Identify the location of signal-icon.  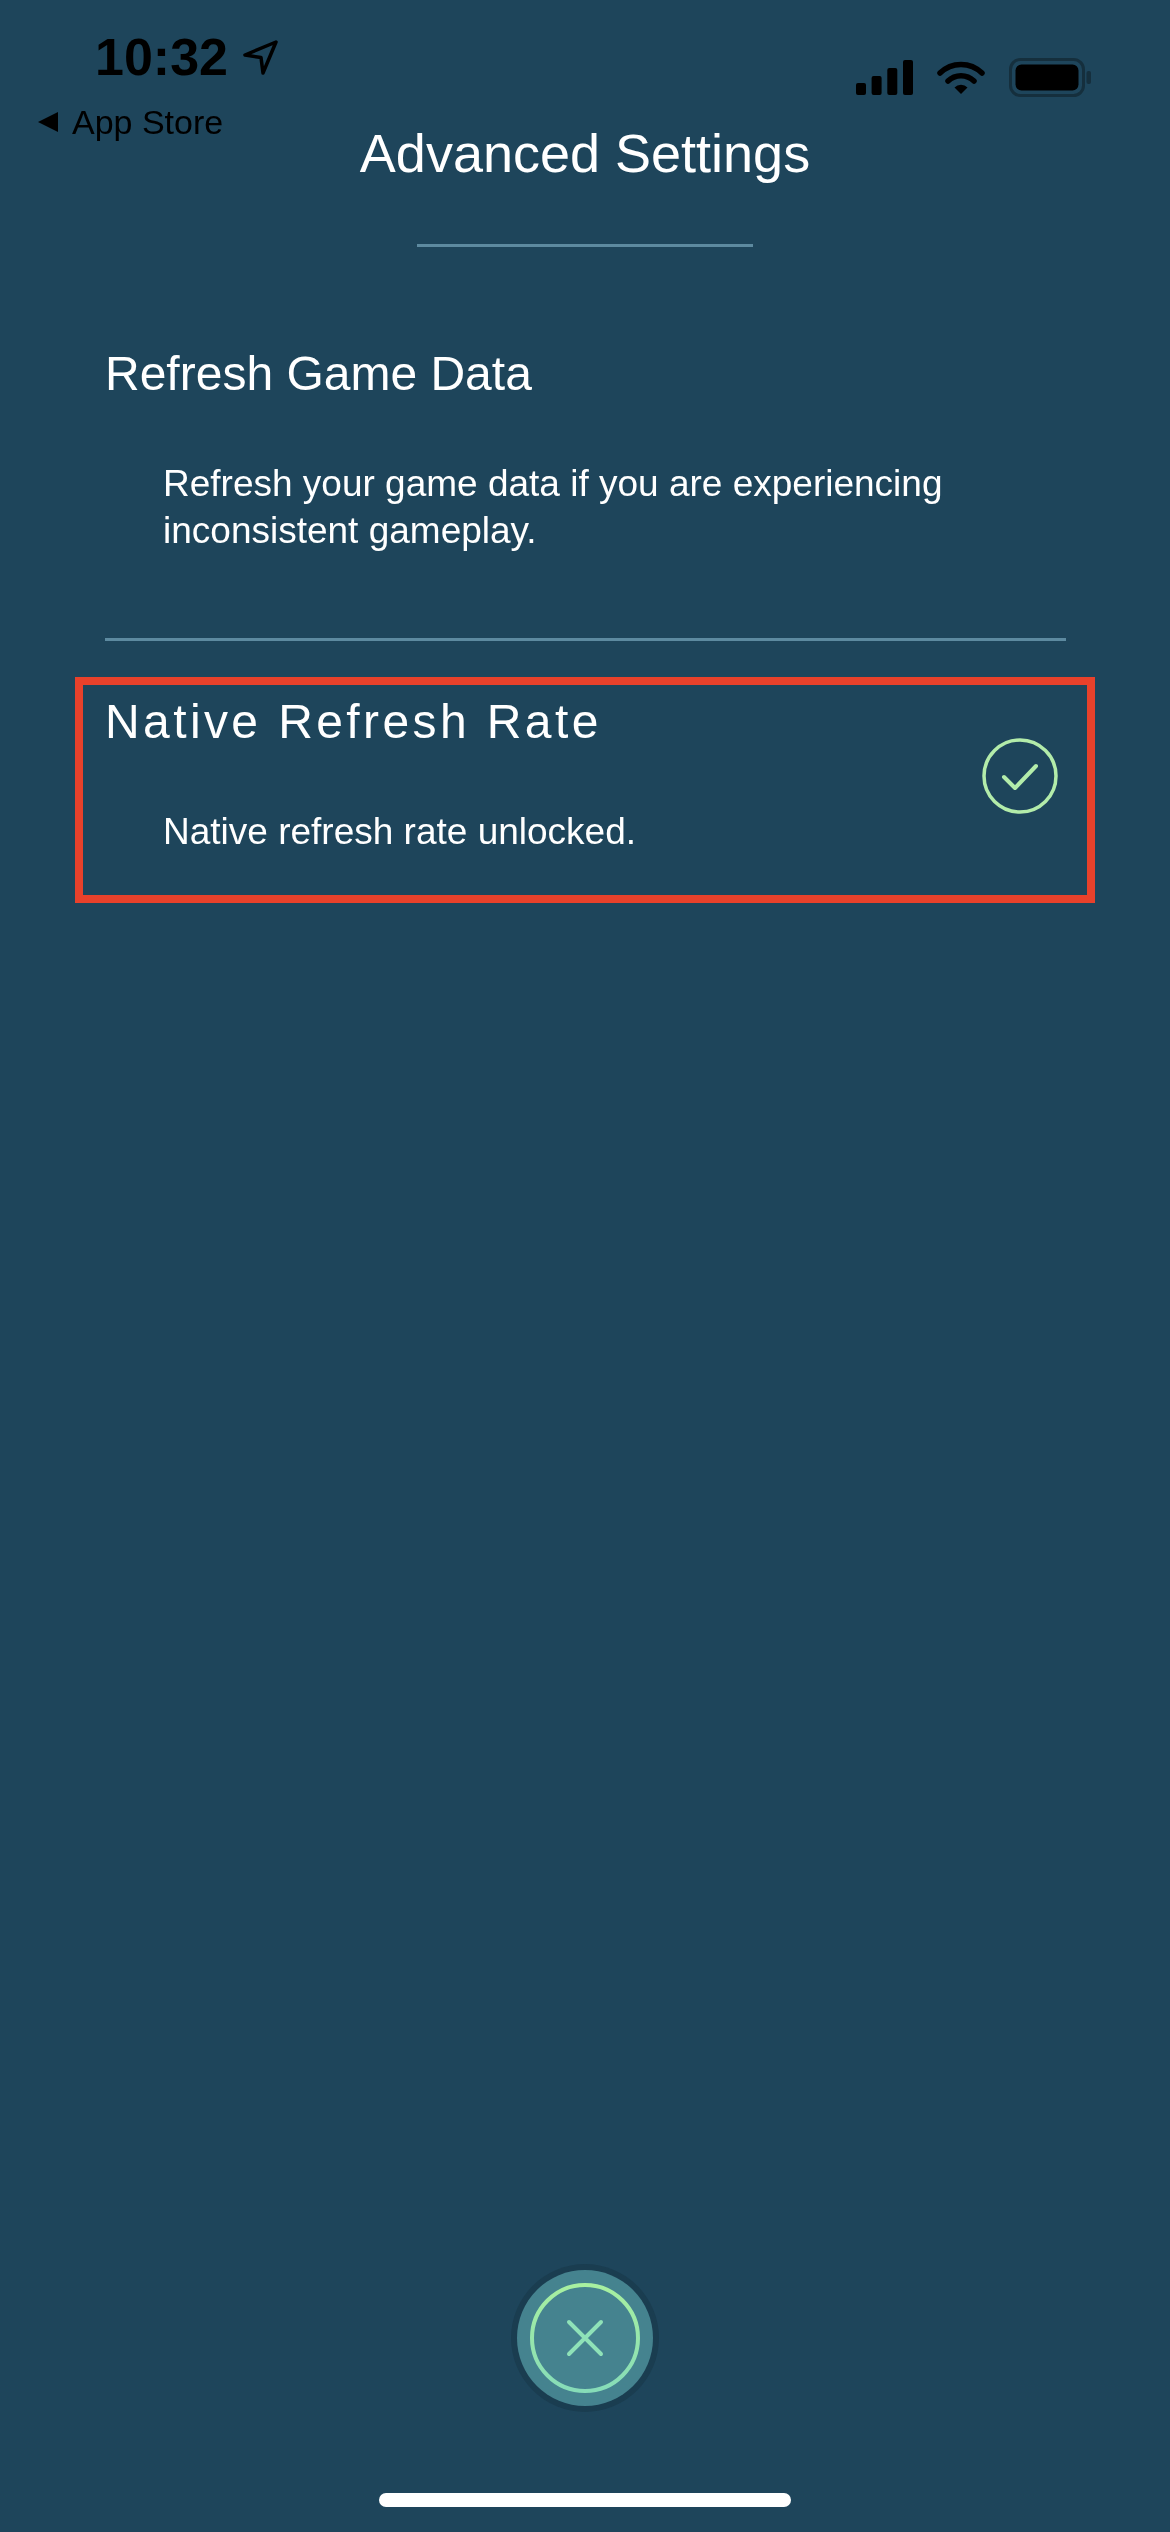
(884, 77).